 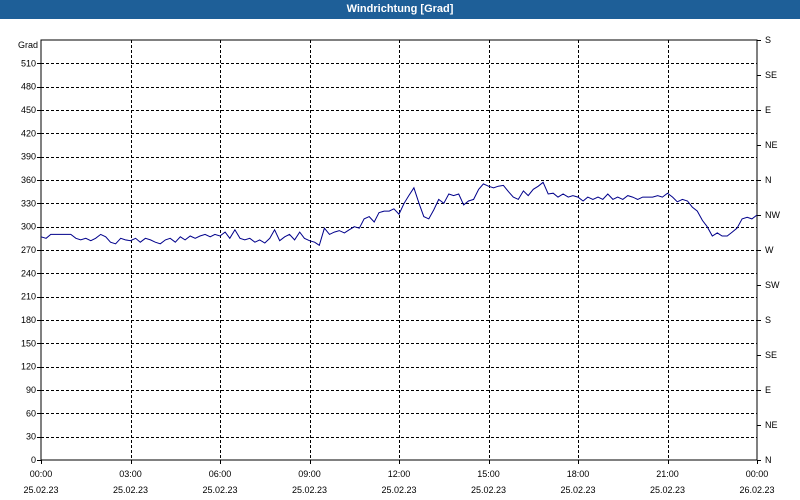 I want to click on right-axis-label: NW, so click(x=772, y=215).